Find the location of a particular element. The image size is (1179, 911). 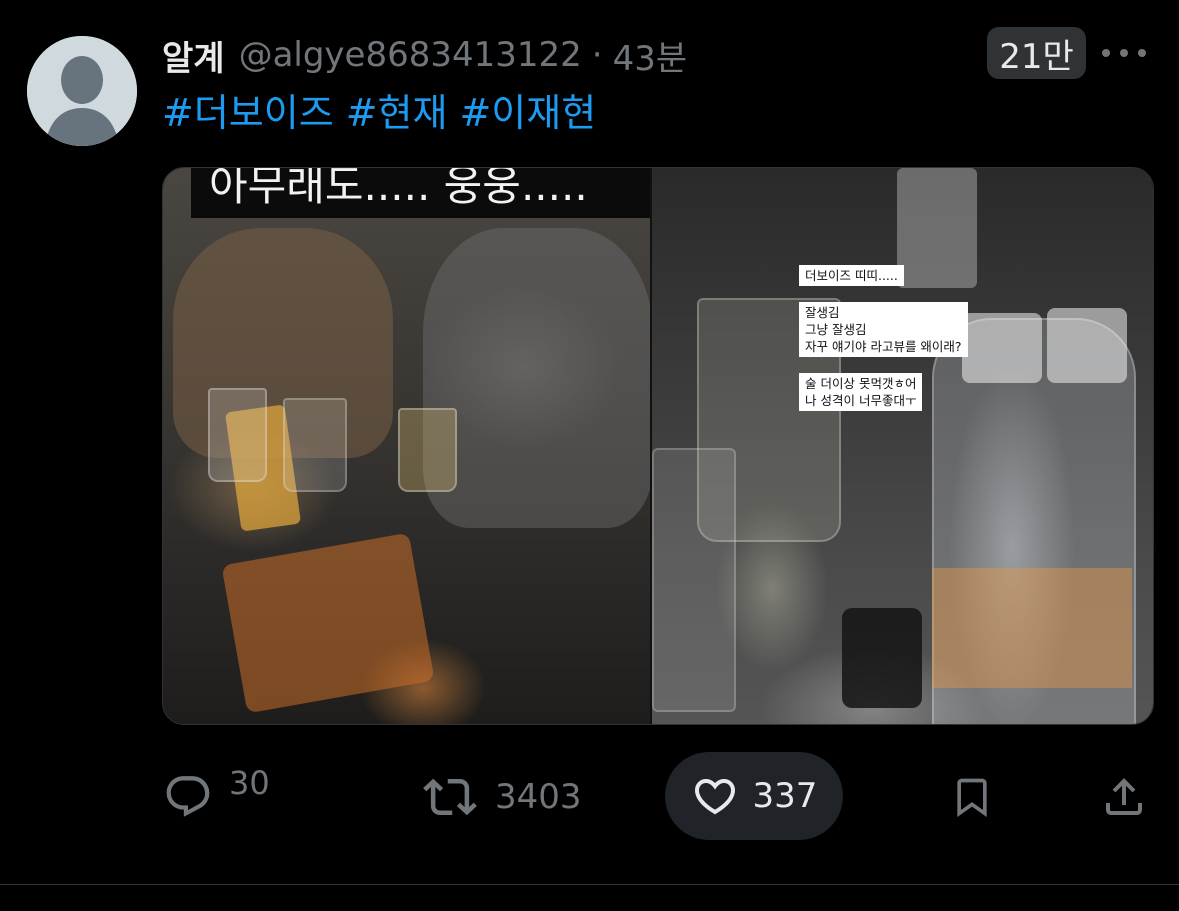

reply-count: 30 is located at coordinates (249, 783).